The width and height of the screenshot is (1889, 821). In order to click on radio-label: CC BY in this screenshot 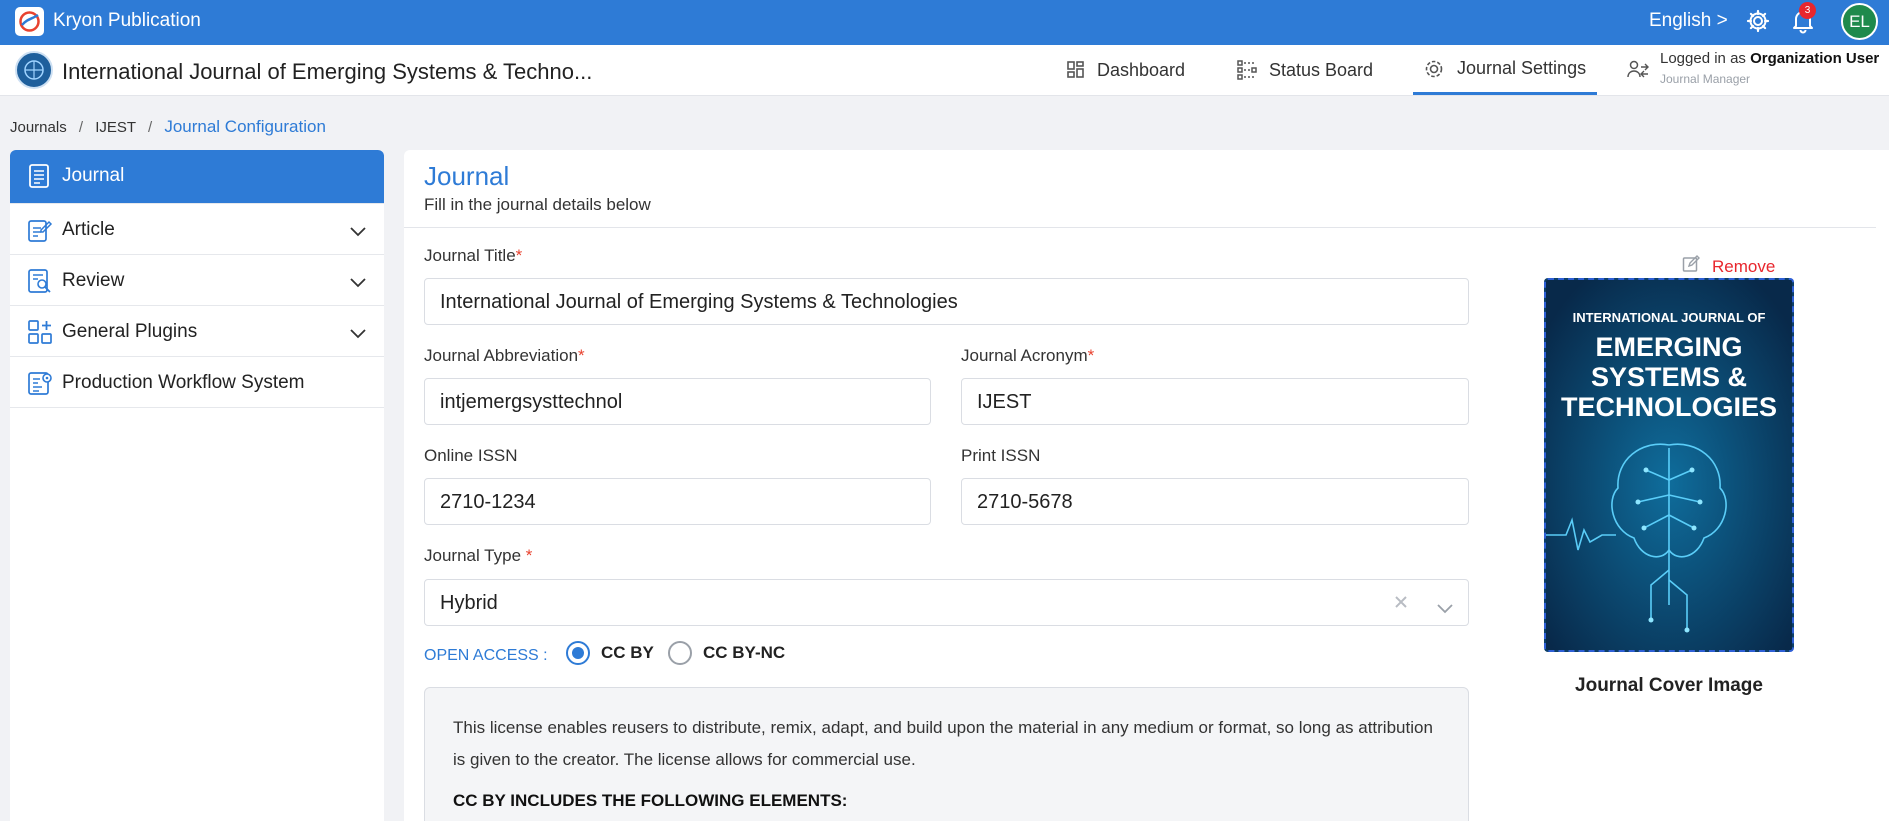, I will do `click(627, 652)`.